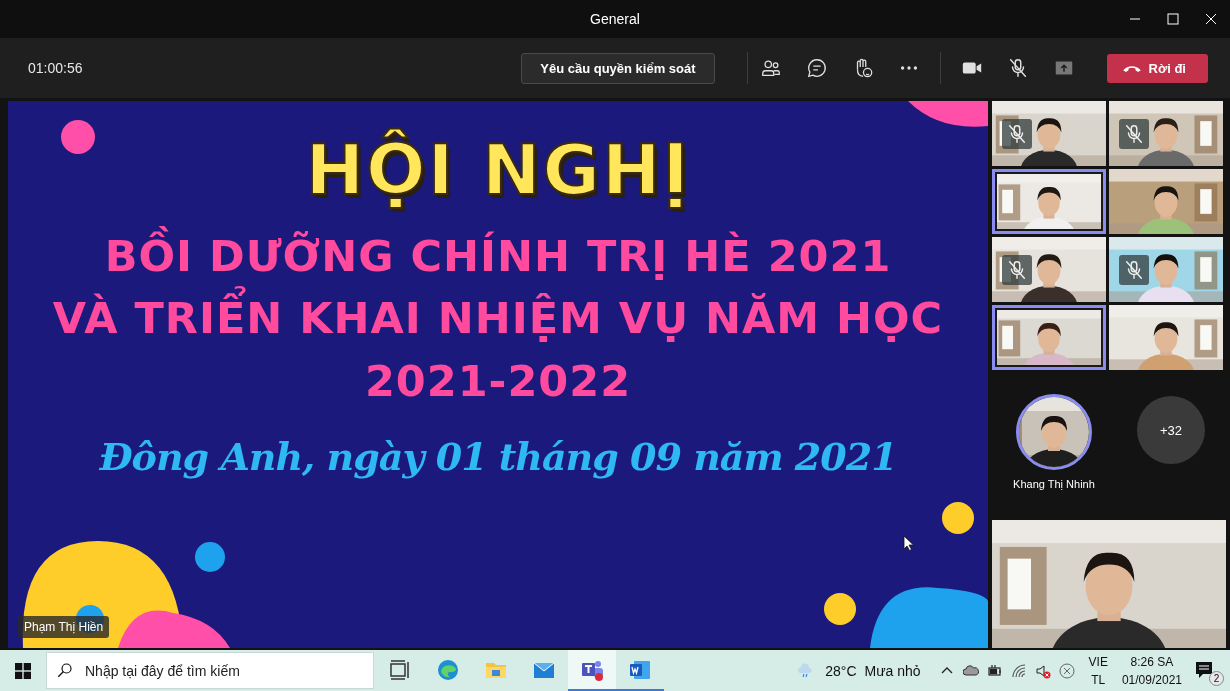  I want to click on battery-icon, so click(994, 670).